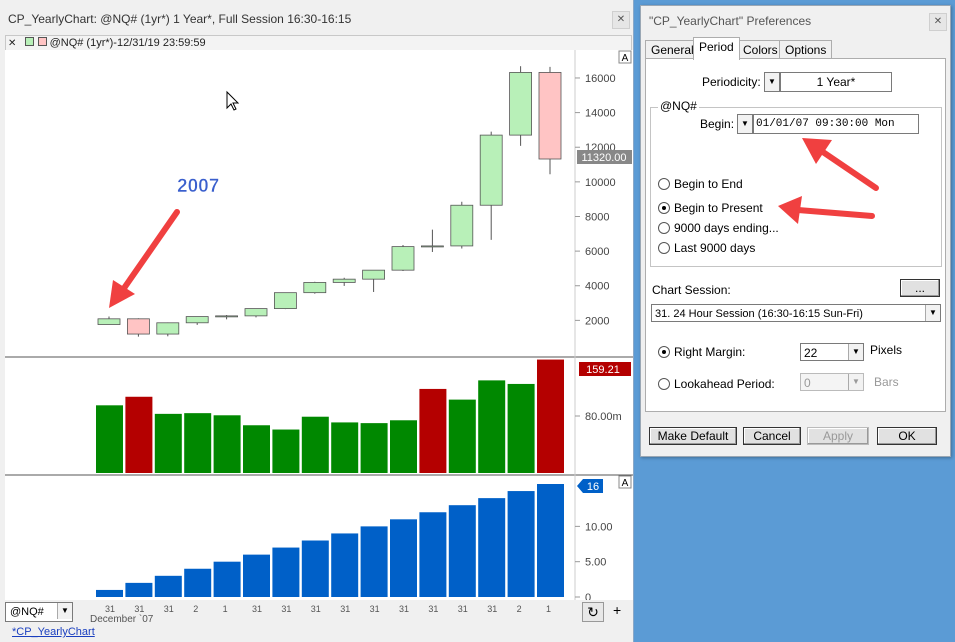 This screenshot has height=642, width=955. I want to click on radio-lookahead, so click(664, 384).